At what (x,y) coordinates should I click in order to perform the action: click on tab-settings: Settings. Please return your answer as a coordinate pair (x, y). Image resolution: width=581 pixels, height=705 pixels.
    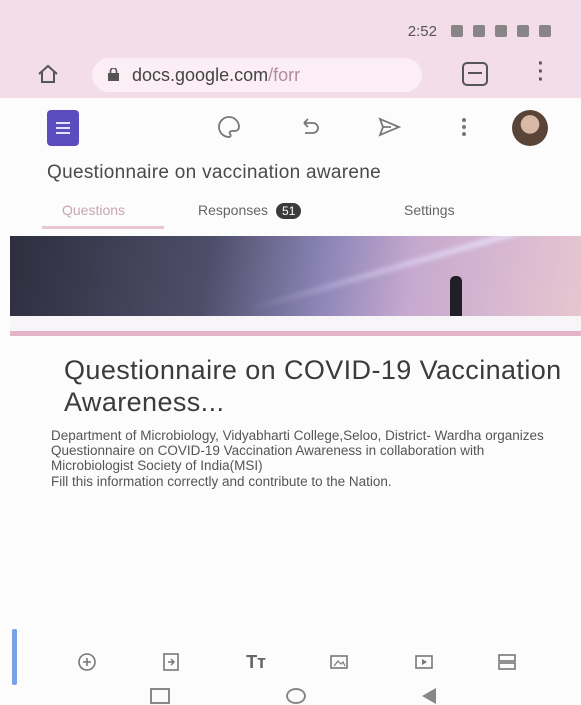
    Looking at the image, I should click on (429, 210).